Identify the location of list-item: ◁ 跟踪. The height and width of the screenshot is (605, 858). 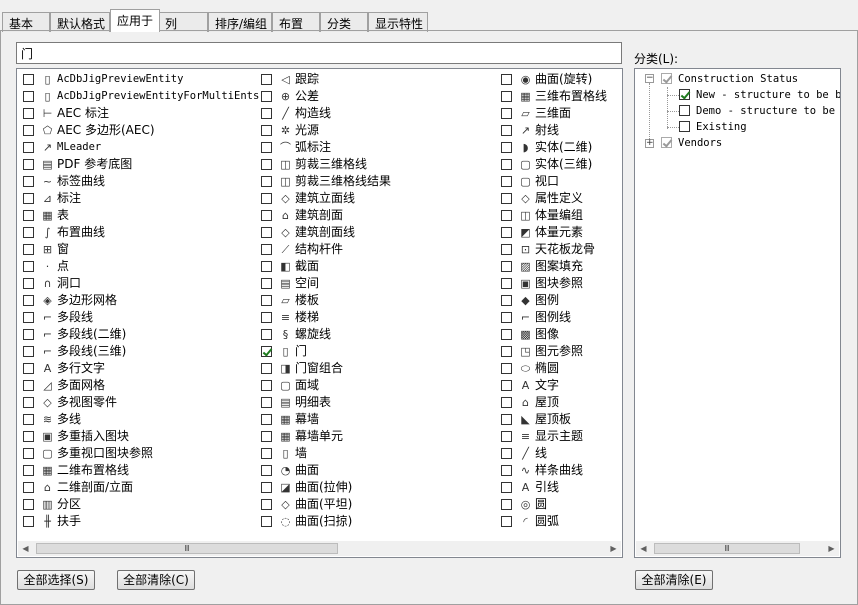
(377, 79).